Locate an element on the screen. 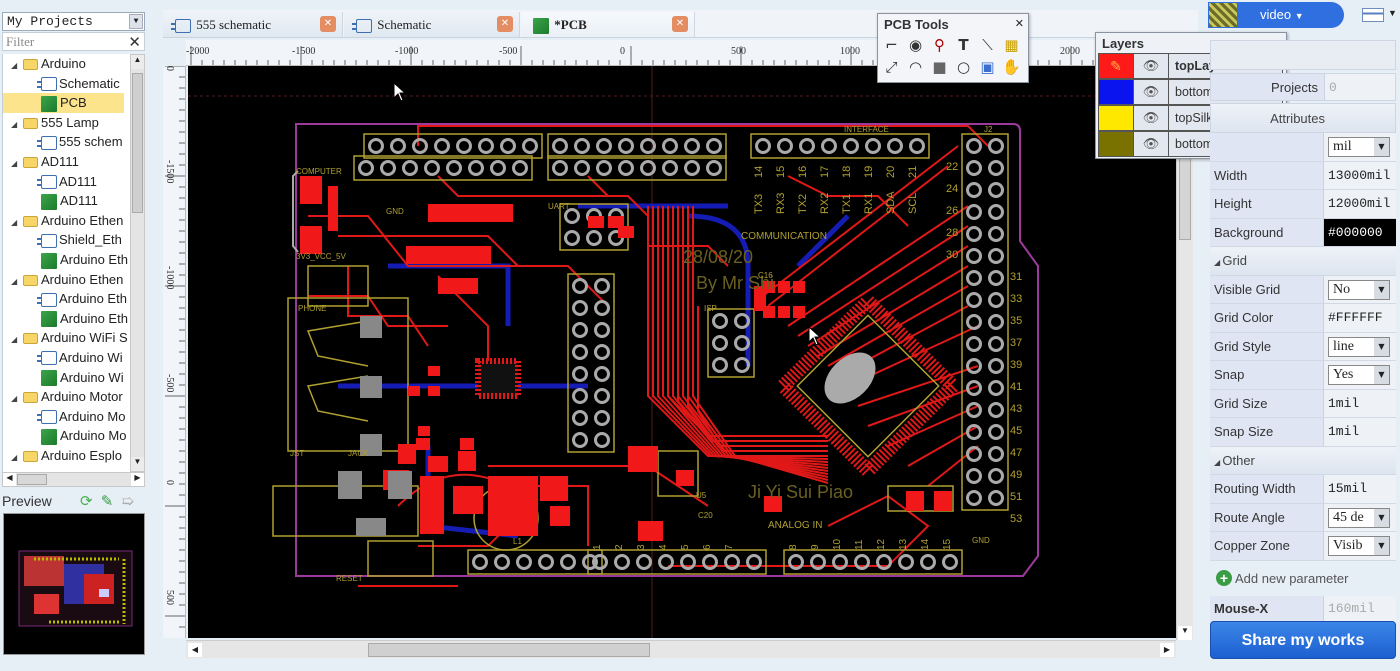 The width and height of the screenshot is (1400, 671). property-select: Yes ▼ is located at coordinates (1360, 375).